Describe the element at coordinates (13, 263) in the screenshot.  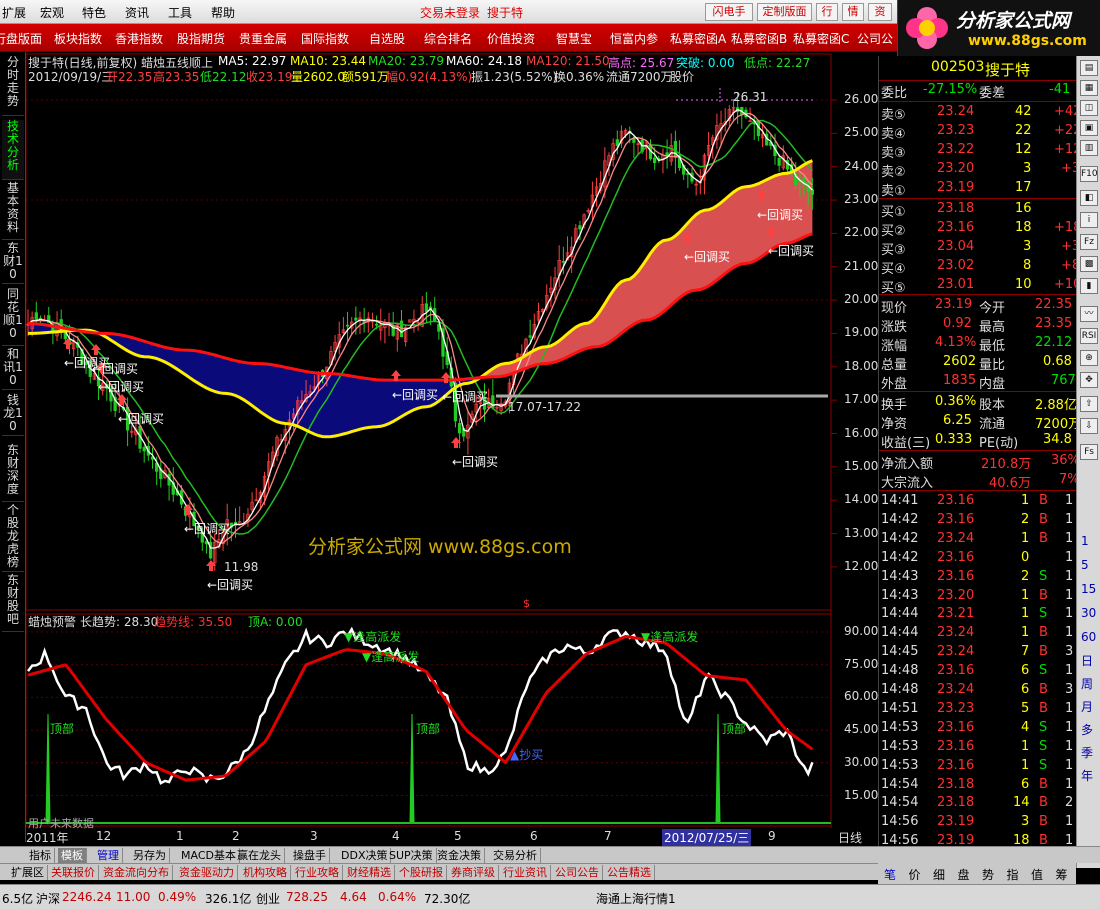
I see `vtab-dongcai10: 东财10` at that location.